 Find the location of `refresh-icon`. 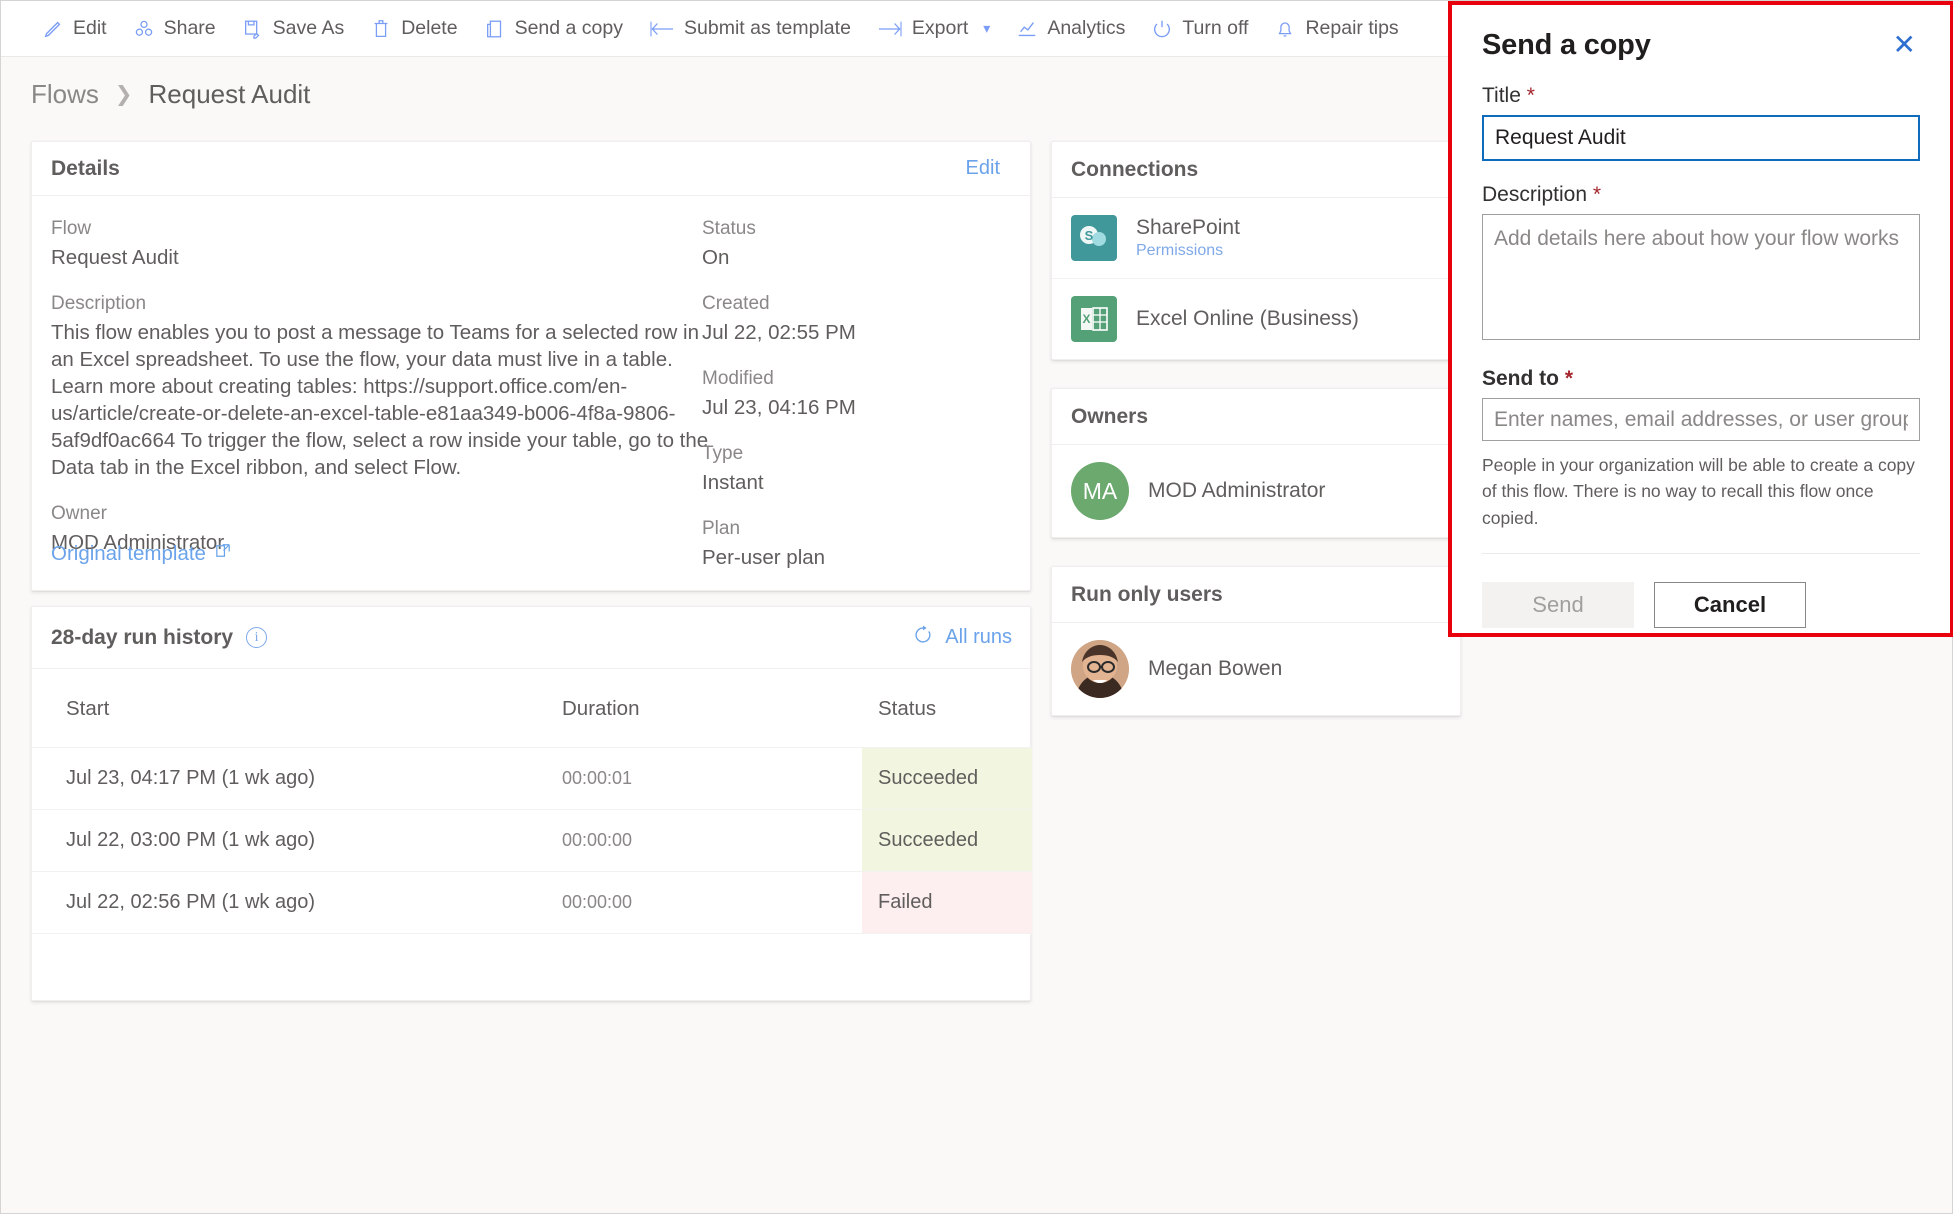

refresh-icon is located at coordinates (923, 638).